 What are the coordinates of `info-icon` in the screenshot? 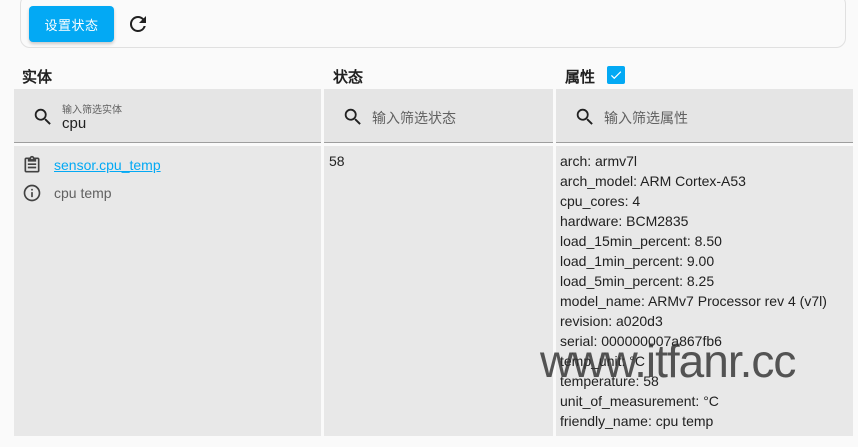 It's located at (32, 193).